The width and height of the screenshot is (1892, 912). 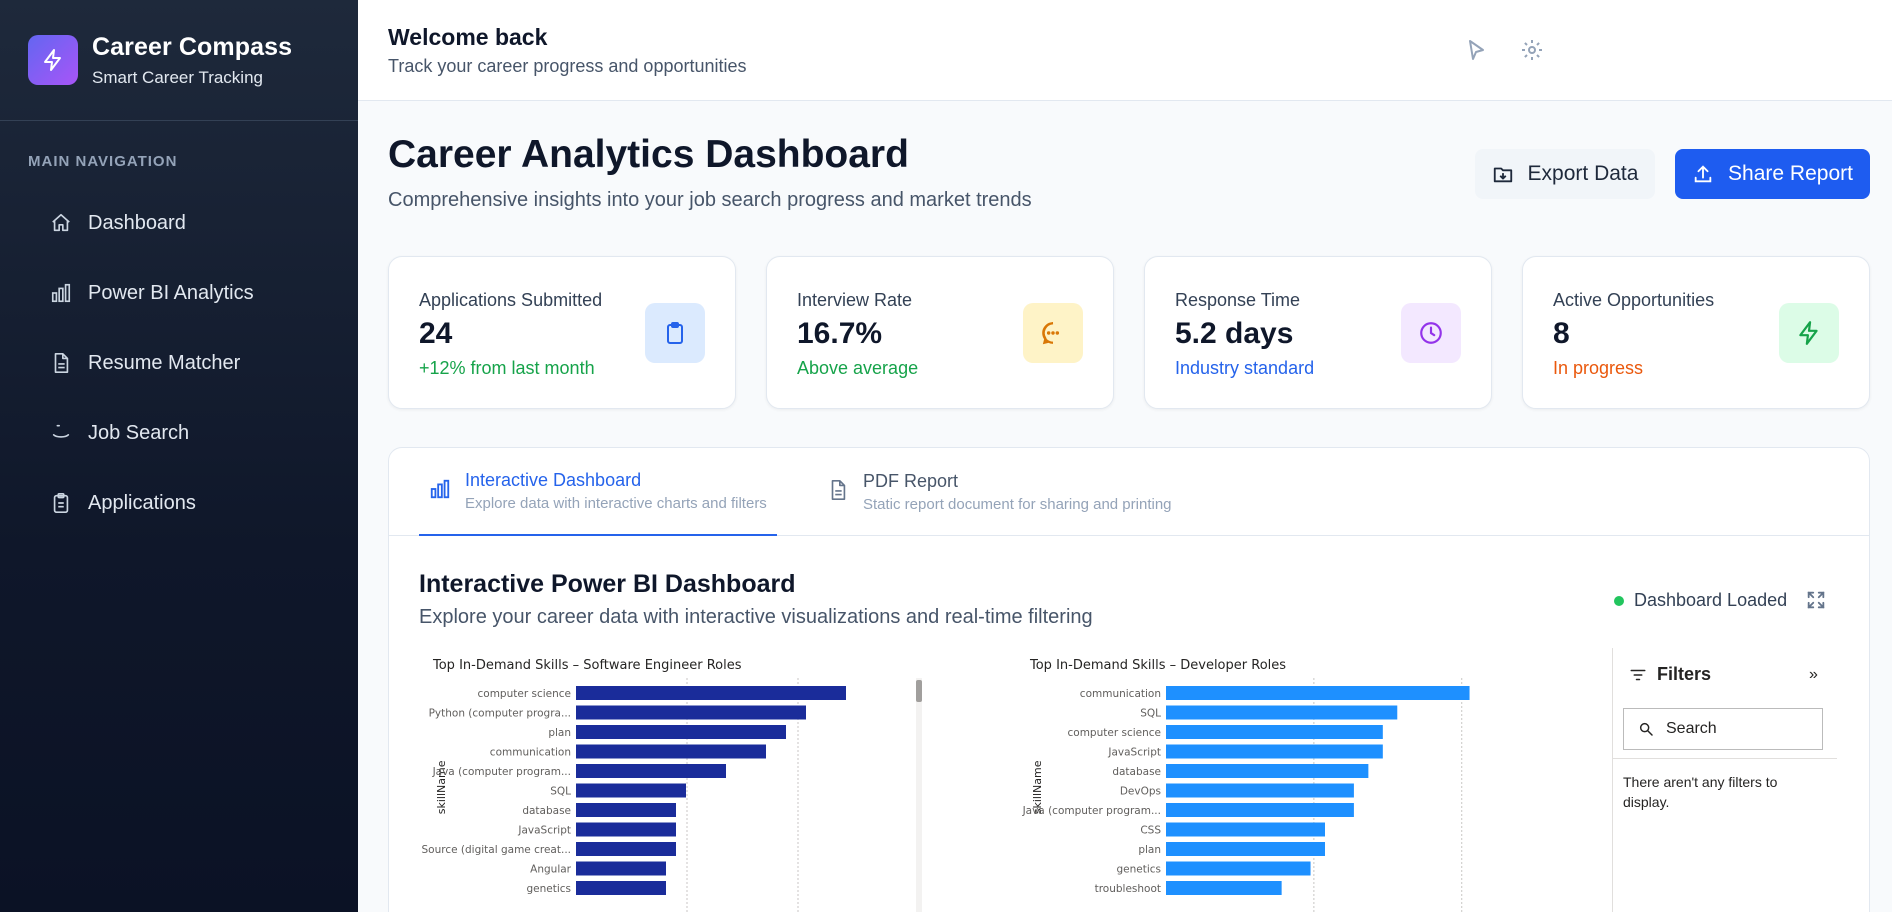 I want to click on stat-label: Interview Rate, so click(x=855, y=300).